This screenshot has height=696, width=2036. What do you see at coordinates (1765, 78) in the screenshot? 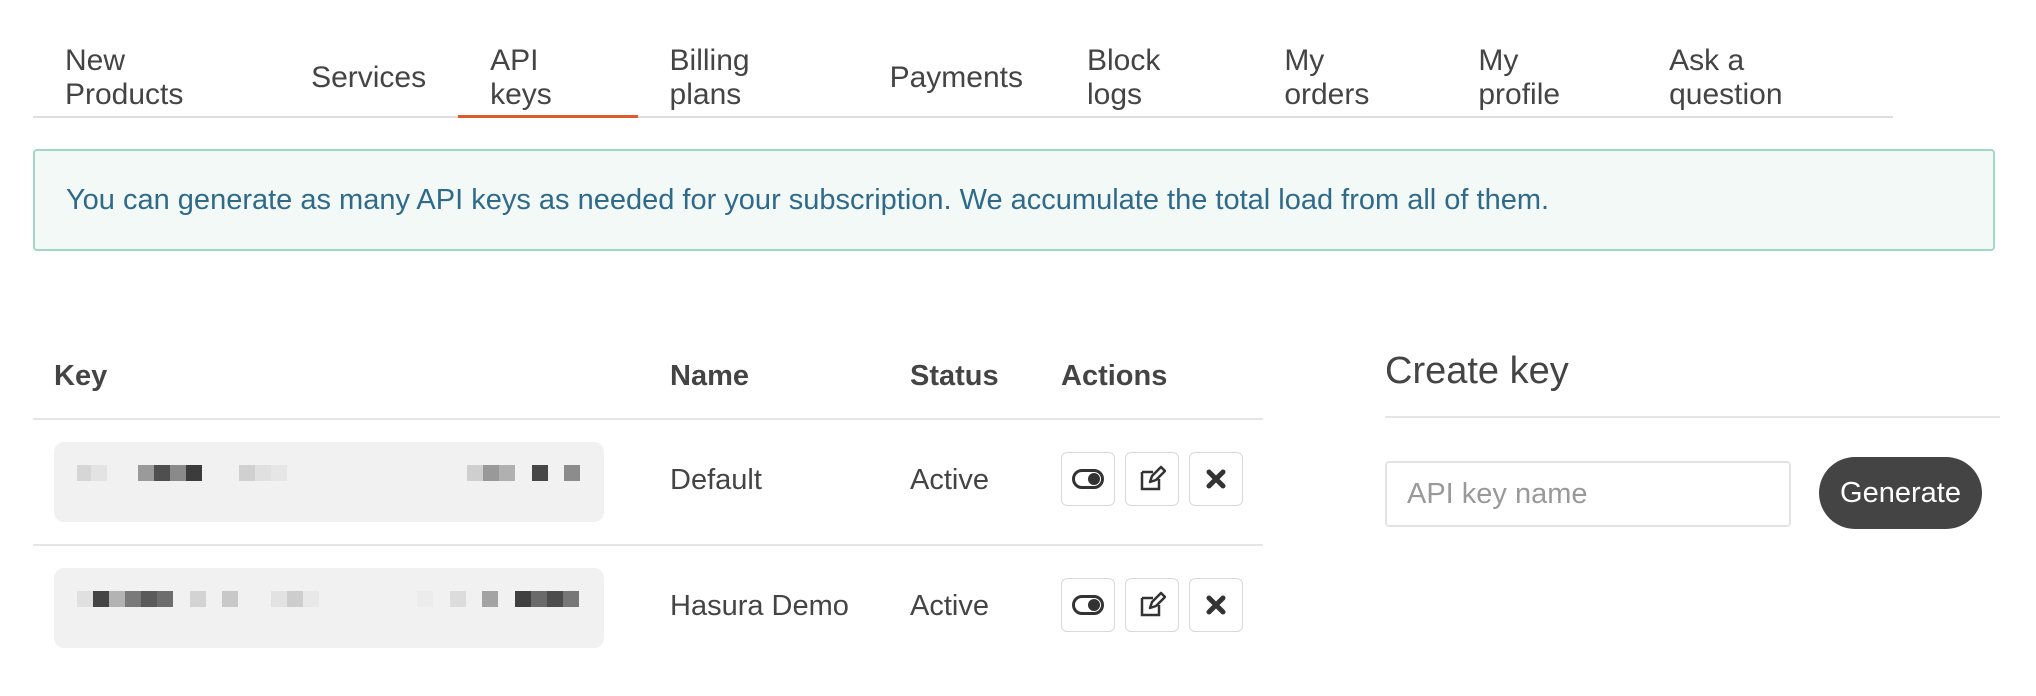
I see `tab-ask-a-question: Ask a question` at bounding box center [1765, 78].